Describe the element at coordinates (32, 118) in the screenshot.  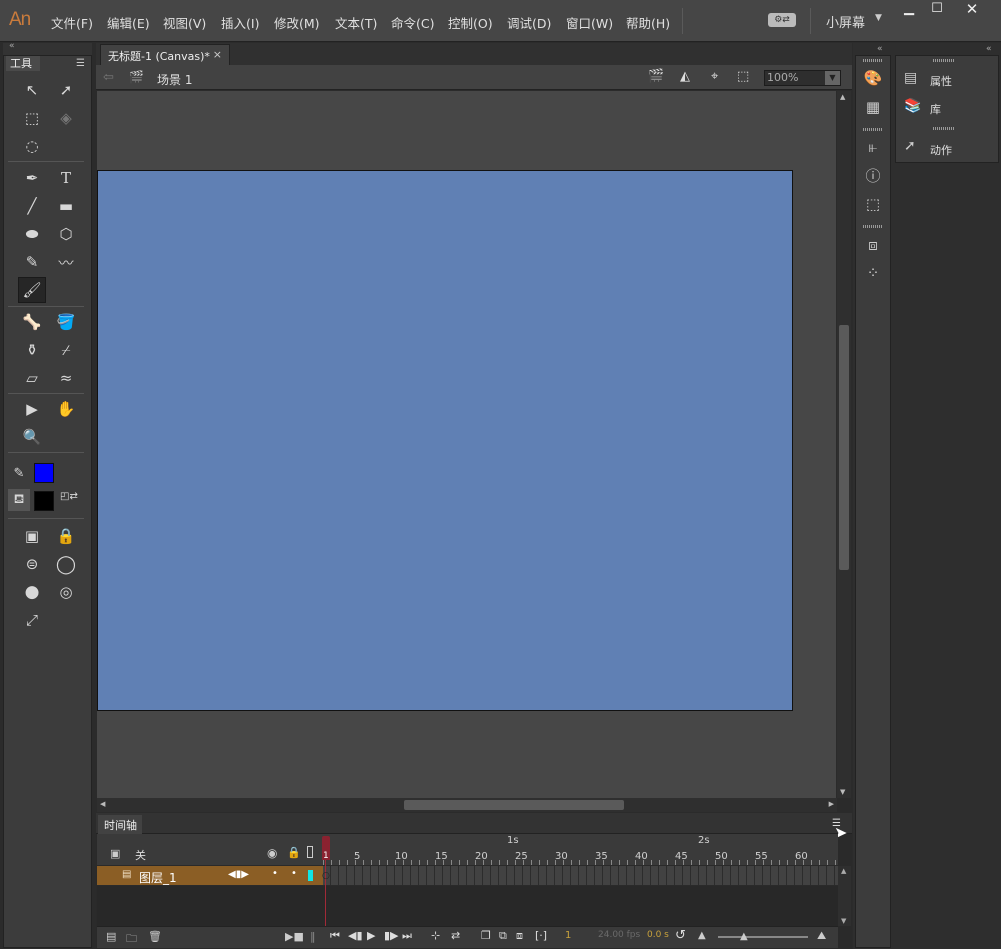
I see `free-transform-tool-icon: ⬚` at that location.